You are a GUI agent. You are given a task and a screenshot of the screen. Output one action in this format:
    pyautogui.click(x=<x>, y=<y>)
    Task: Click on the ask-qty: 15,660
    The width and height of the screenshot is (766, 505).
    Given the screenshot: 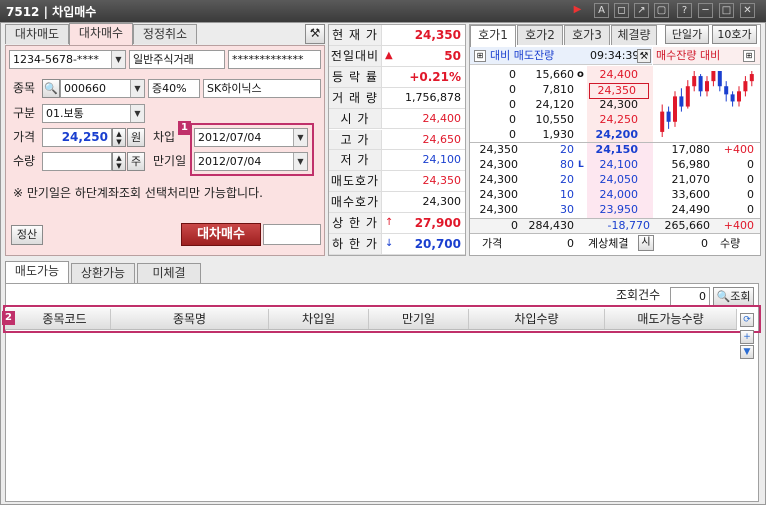 What is the action you would take?
    pyautogui.click(x=555, y=74)
    